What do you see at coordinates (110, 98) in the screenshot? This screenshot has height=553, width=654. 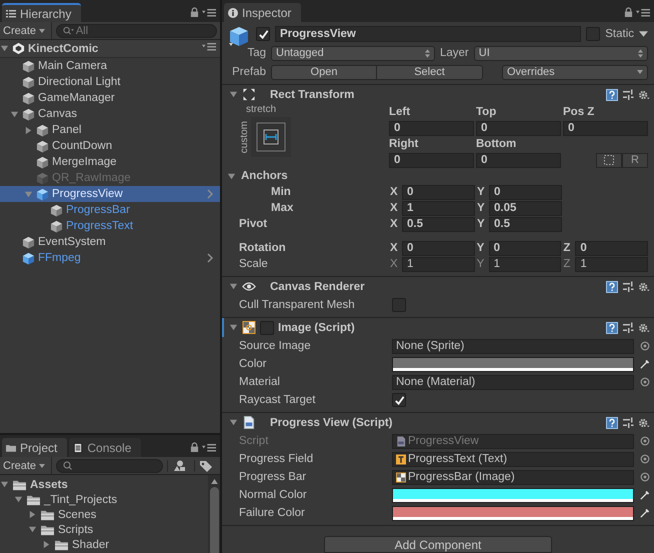 I see `hierarchy-item: GameManager` at bounding box center [110, 98].